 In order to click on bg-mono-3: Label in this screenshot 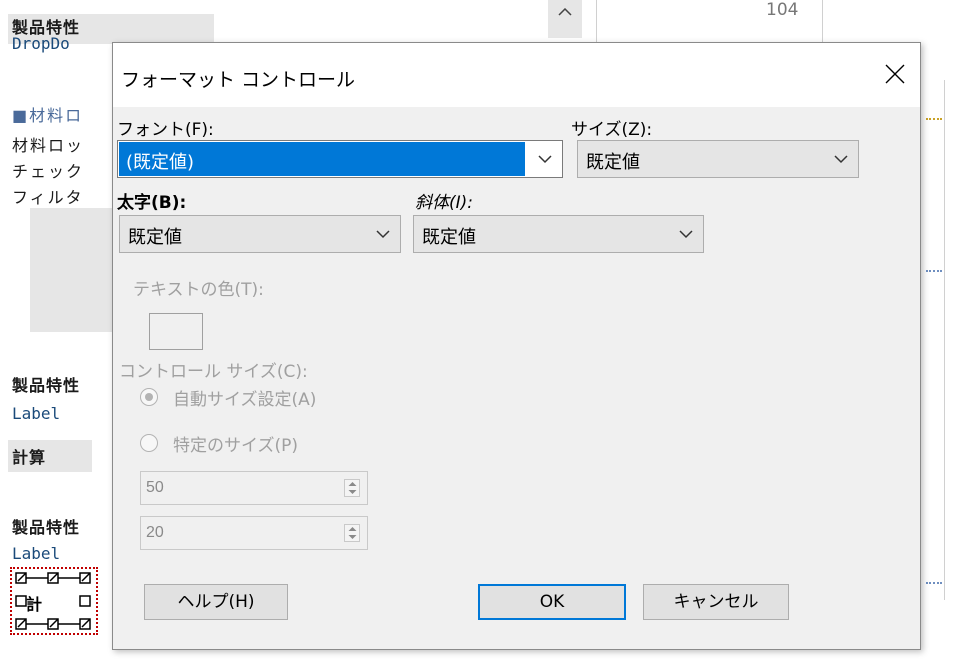, I will do `click(36, 553)`.